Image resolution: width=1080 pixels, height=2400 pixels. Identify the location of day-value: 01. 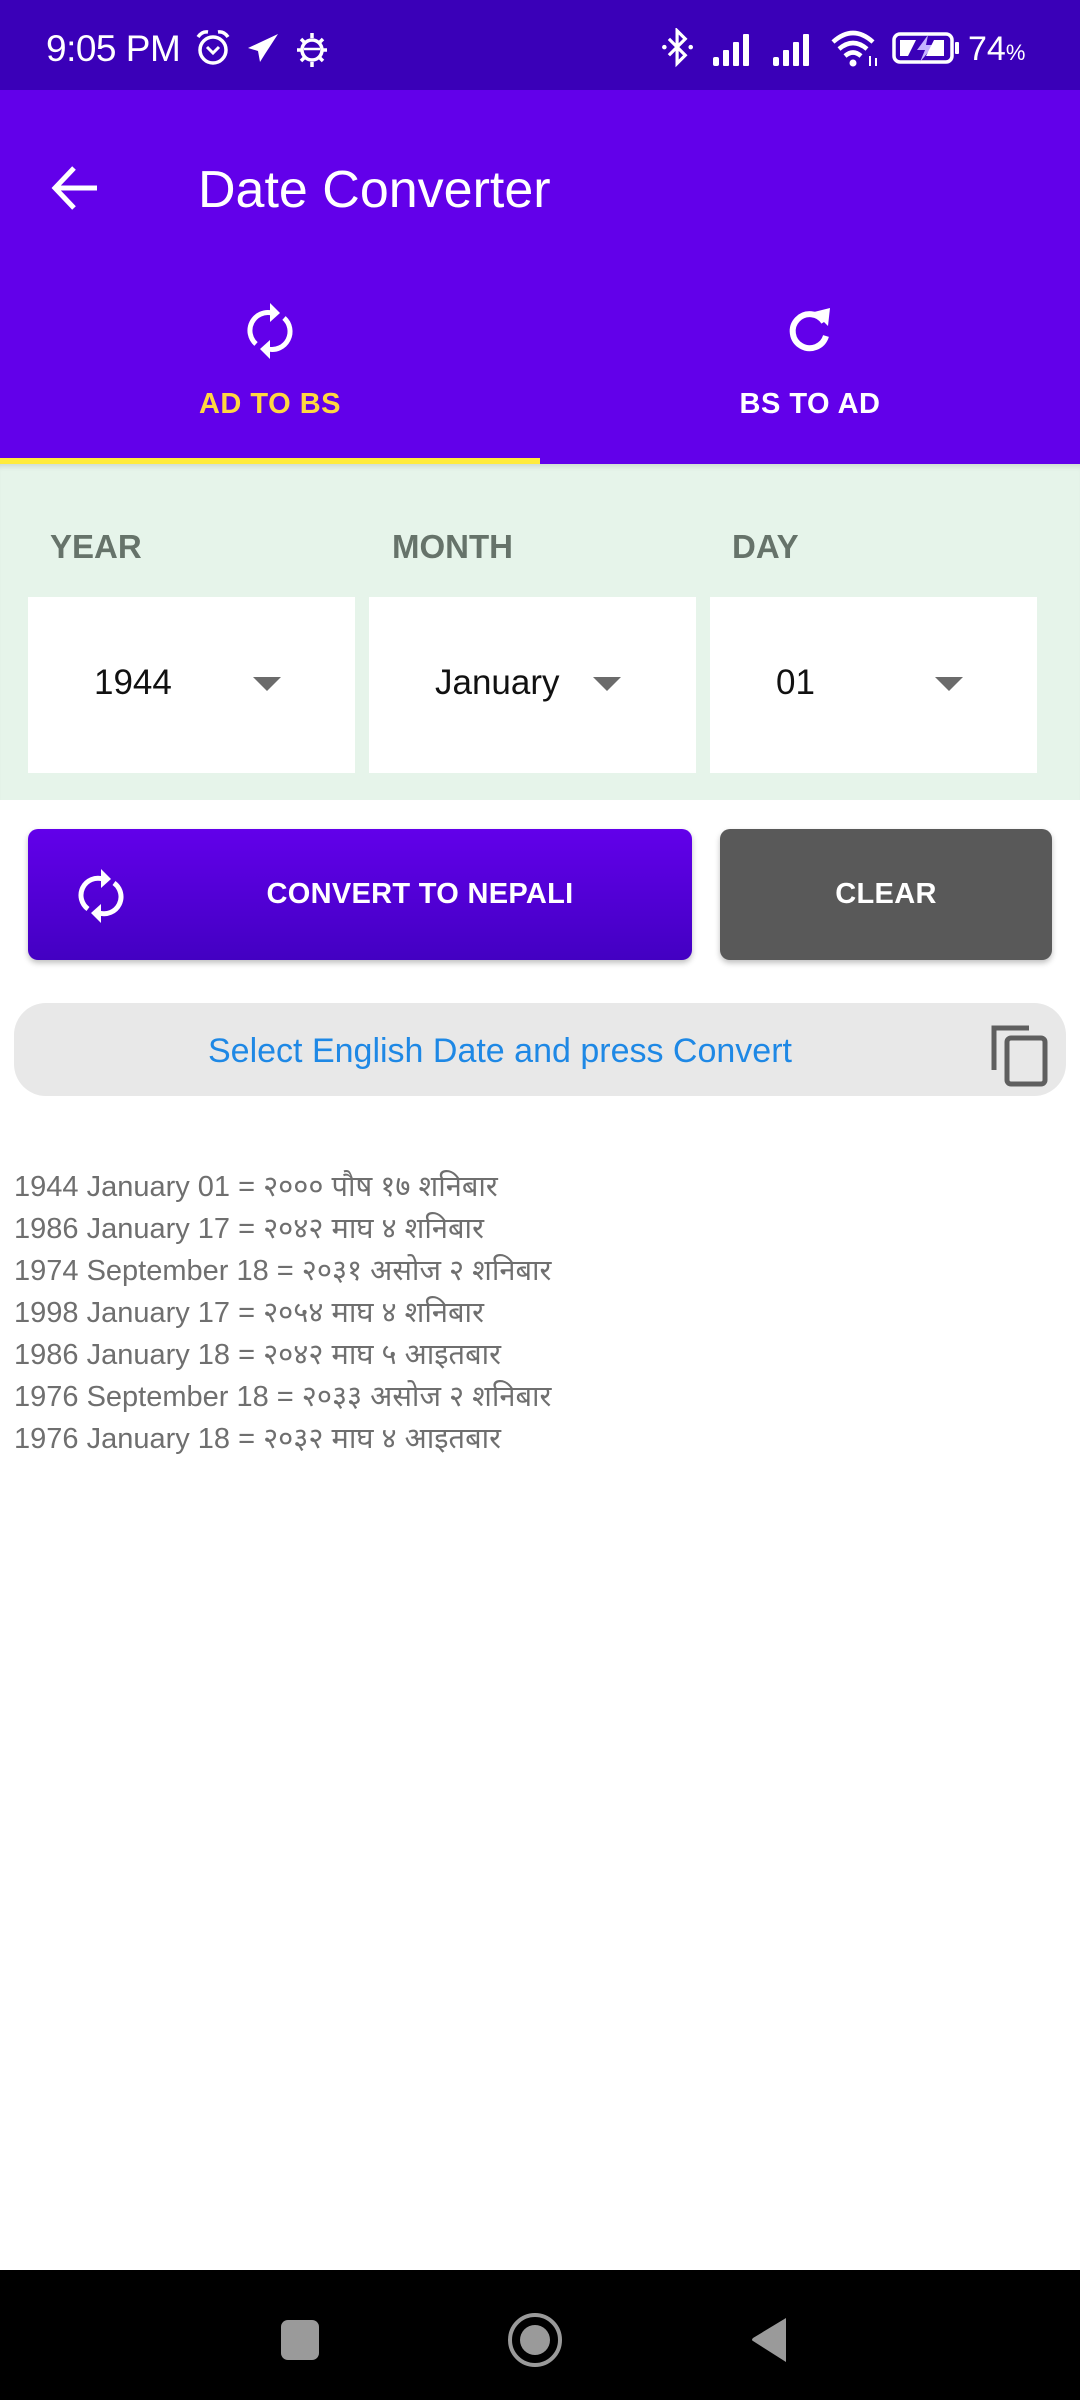
(795, 682).